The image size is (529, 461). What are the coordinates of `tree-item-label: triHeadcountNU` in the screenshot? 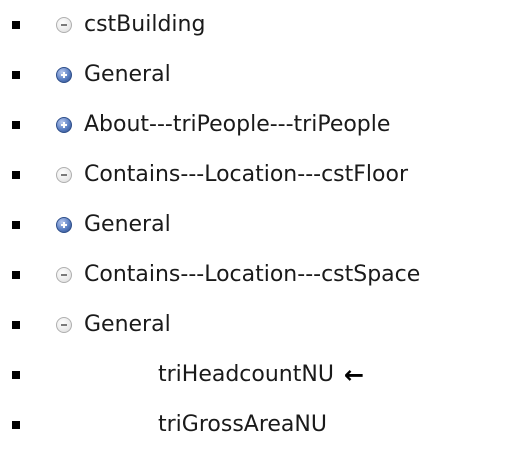 It's located at (246, 375).